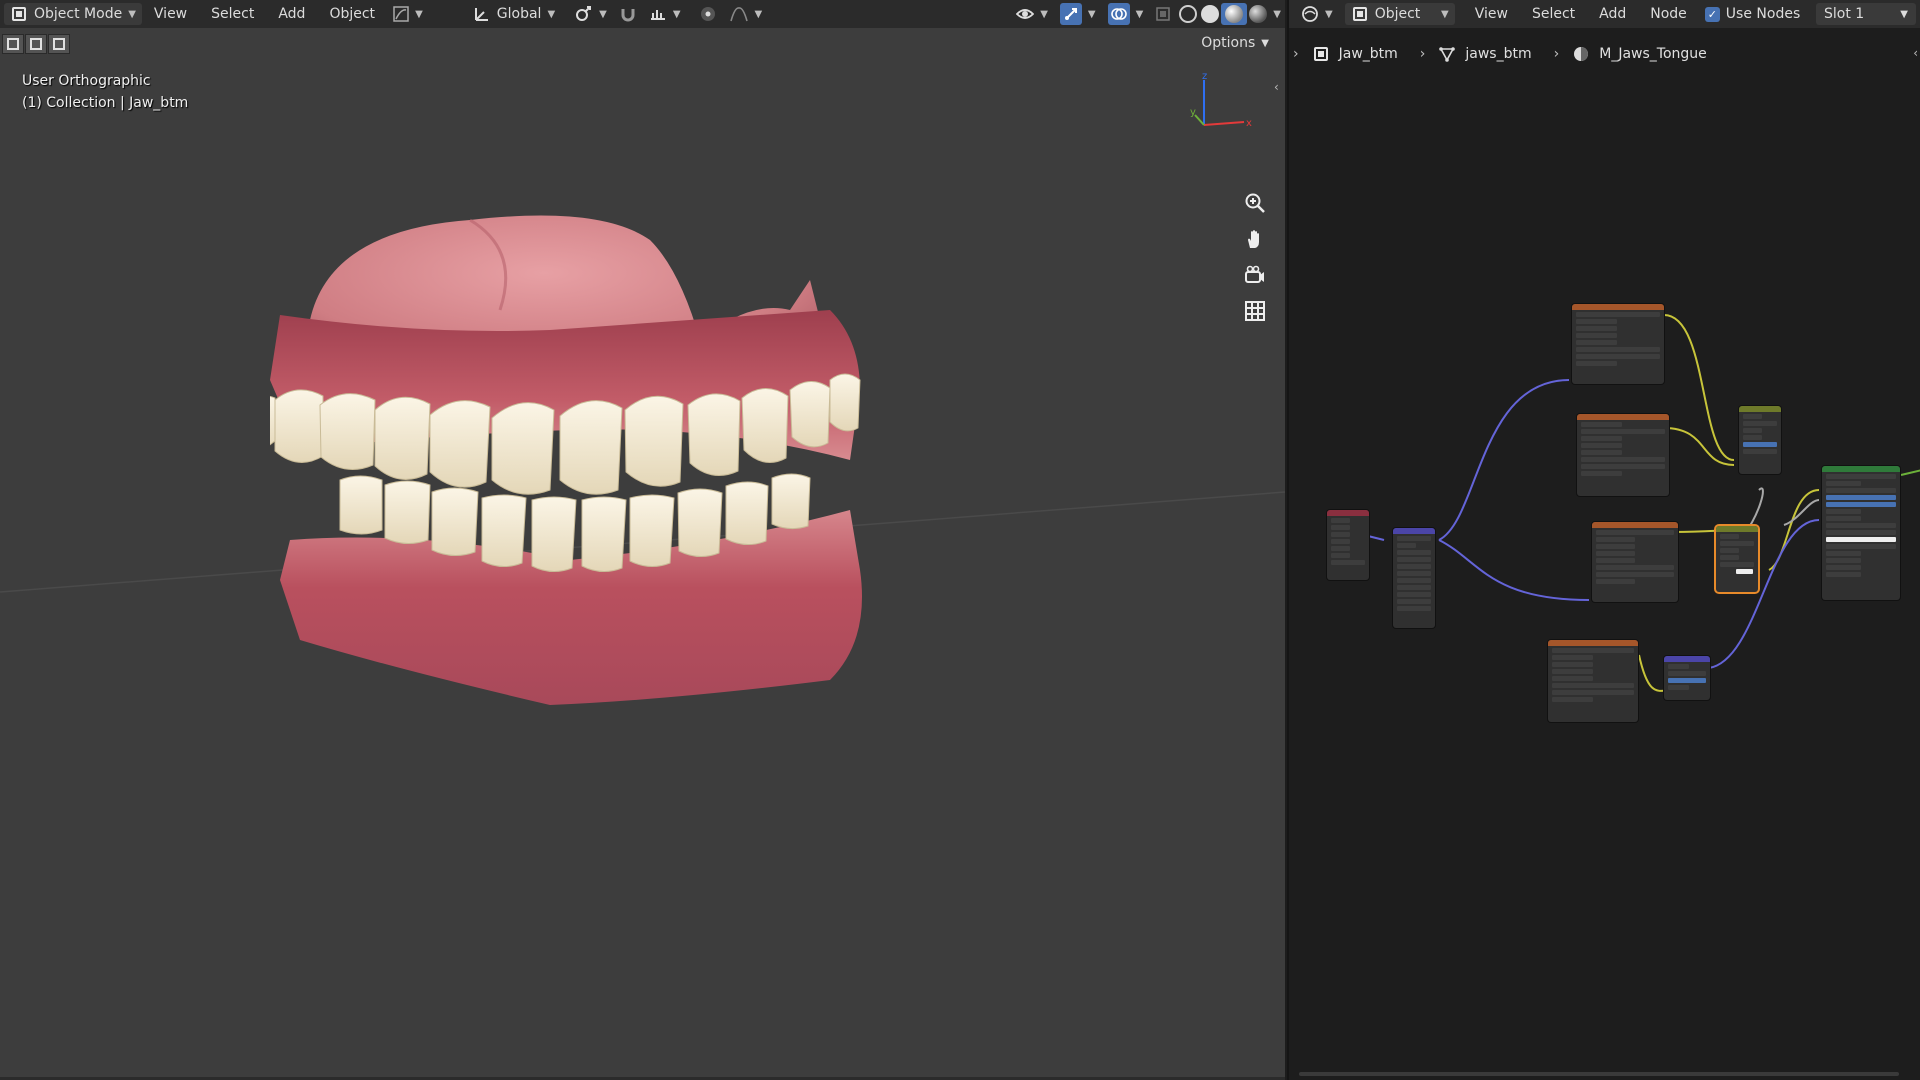 This screenshot has width=1920, height=1080. I want to click on node-image-texture-normal, so click(1593, 681).